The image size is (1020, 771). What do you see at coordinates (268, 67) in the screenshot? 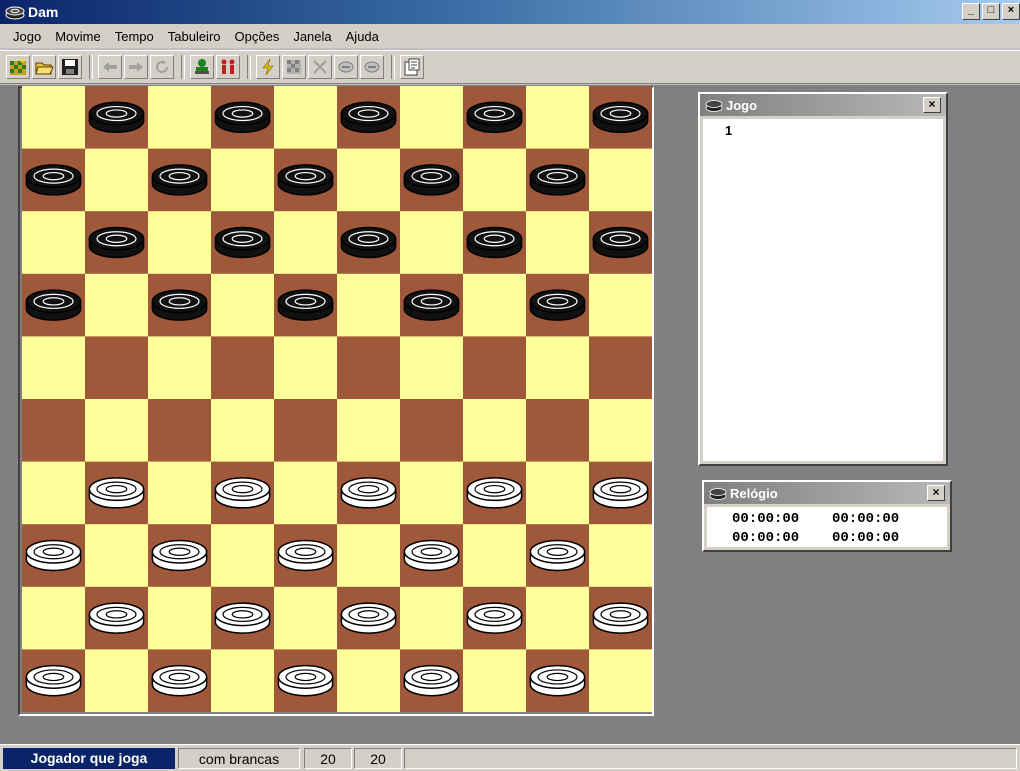
I see `analyze-button` at bounding box center [268, 67].